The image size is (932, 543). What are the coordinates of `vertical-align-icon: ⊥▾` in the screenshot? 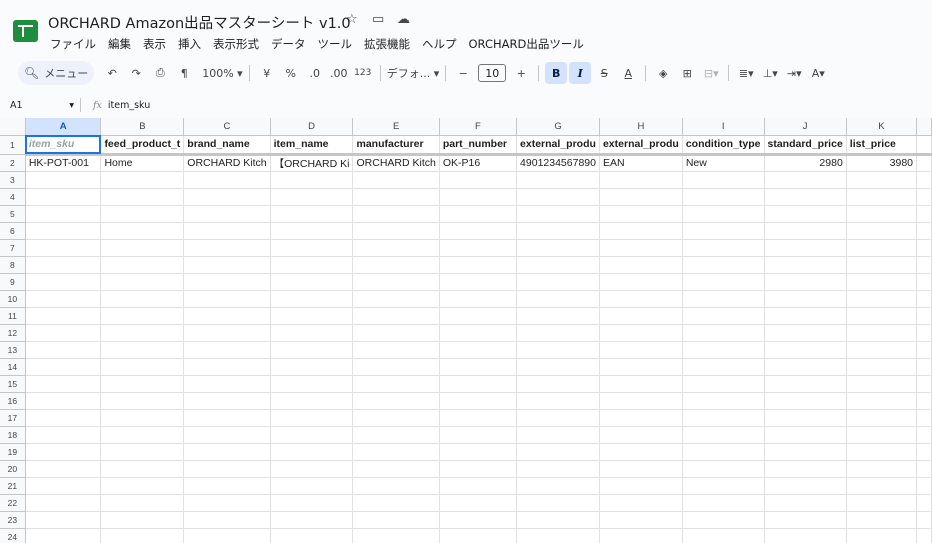 It's located at (770, 73).